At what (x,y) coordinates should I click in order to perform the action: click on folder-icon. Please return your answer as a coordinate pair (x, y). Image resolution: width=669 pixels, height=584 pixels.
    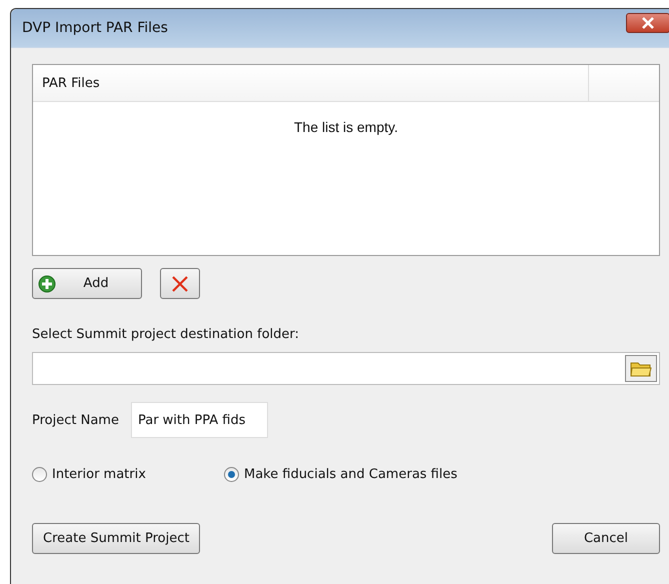
    Looking at the image, I should click on (641, 369).